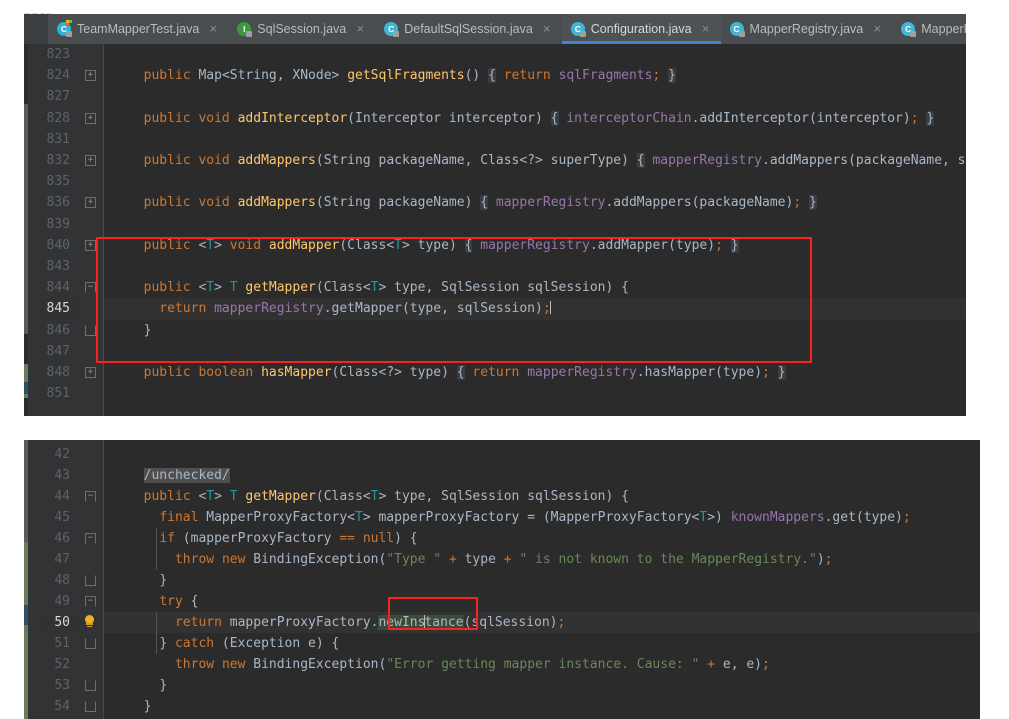 The width and height of the screenshot is (1009, 719). Describe the element at coordinates (179, 601) in the screenshot. I see `code-line: try {` at that location.